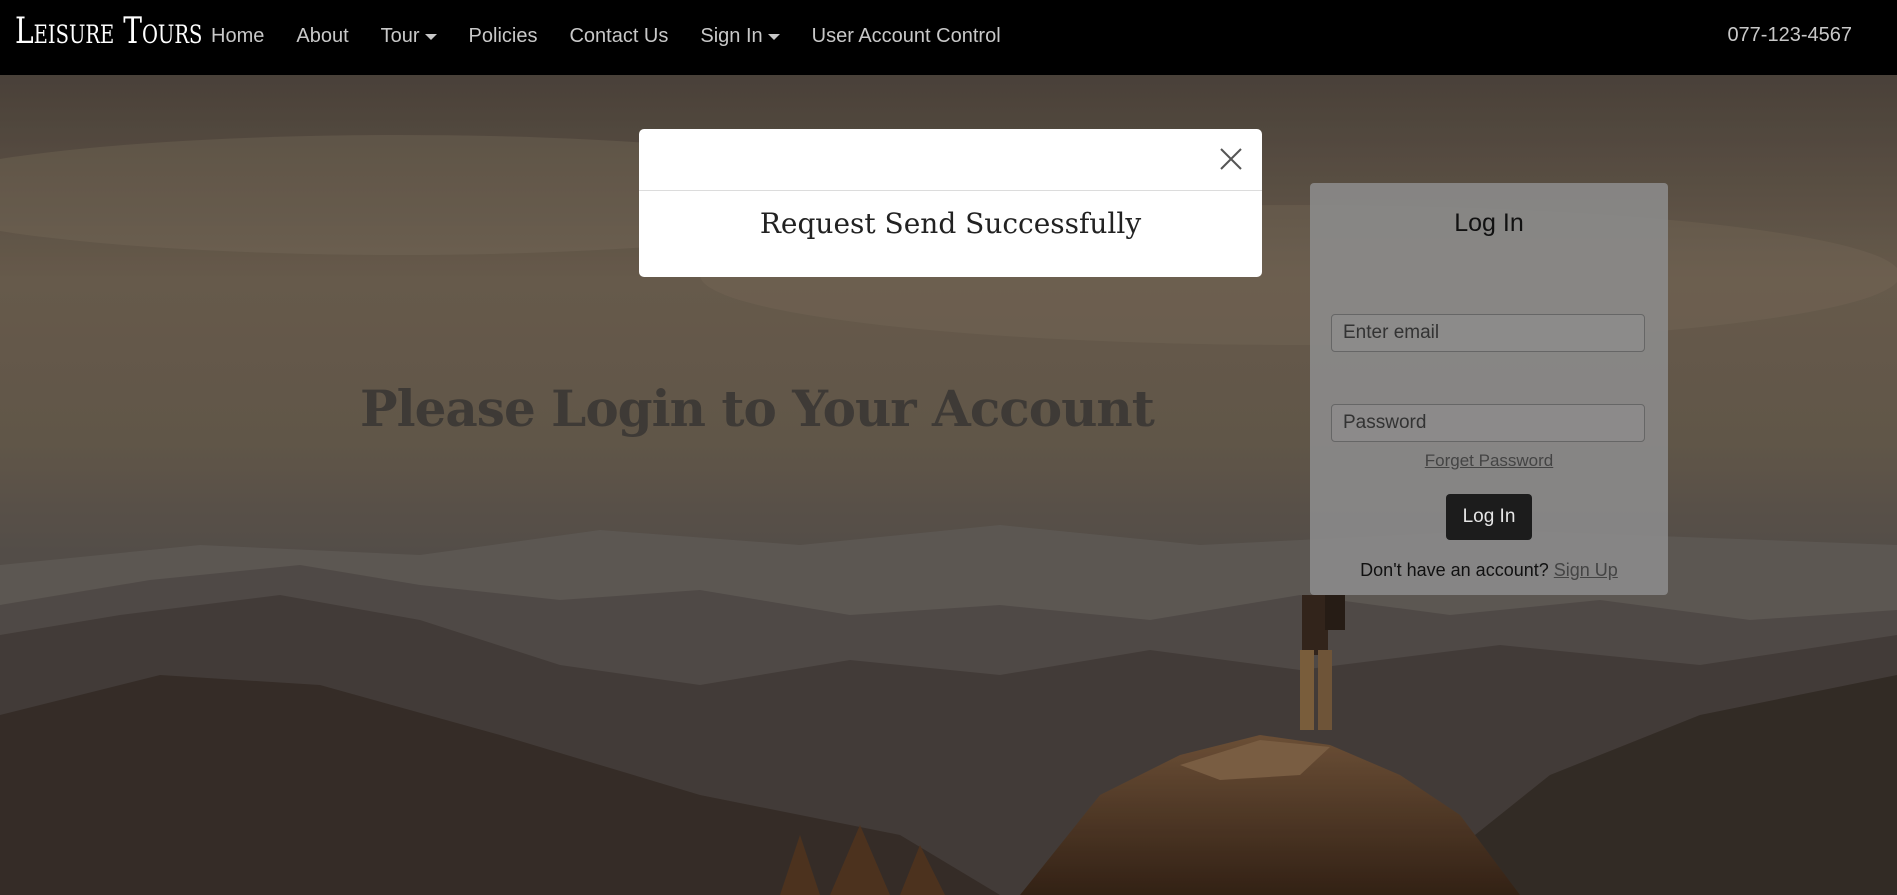 This screenshot has width=1897, height=895. I want to click on nav-sign-in-dropdown: Sign In, so click(740, 36).